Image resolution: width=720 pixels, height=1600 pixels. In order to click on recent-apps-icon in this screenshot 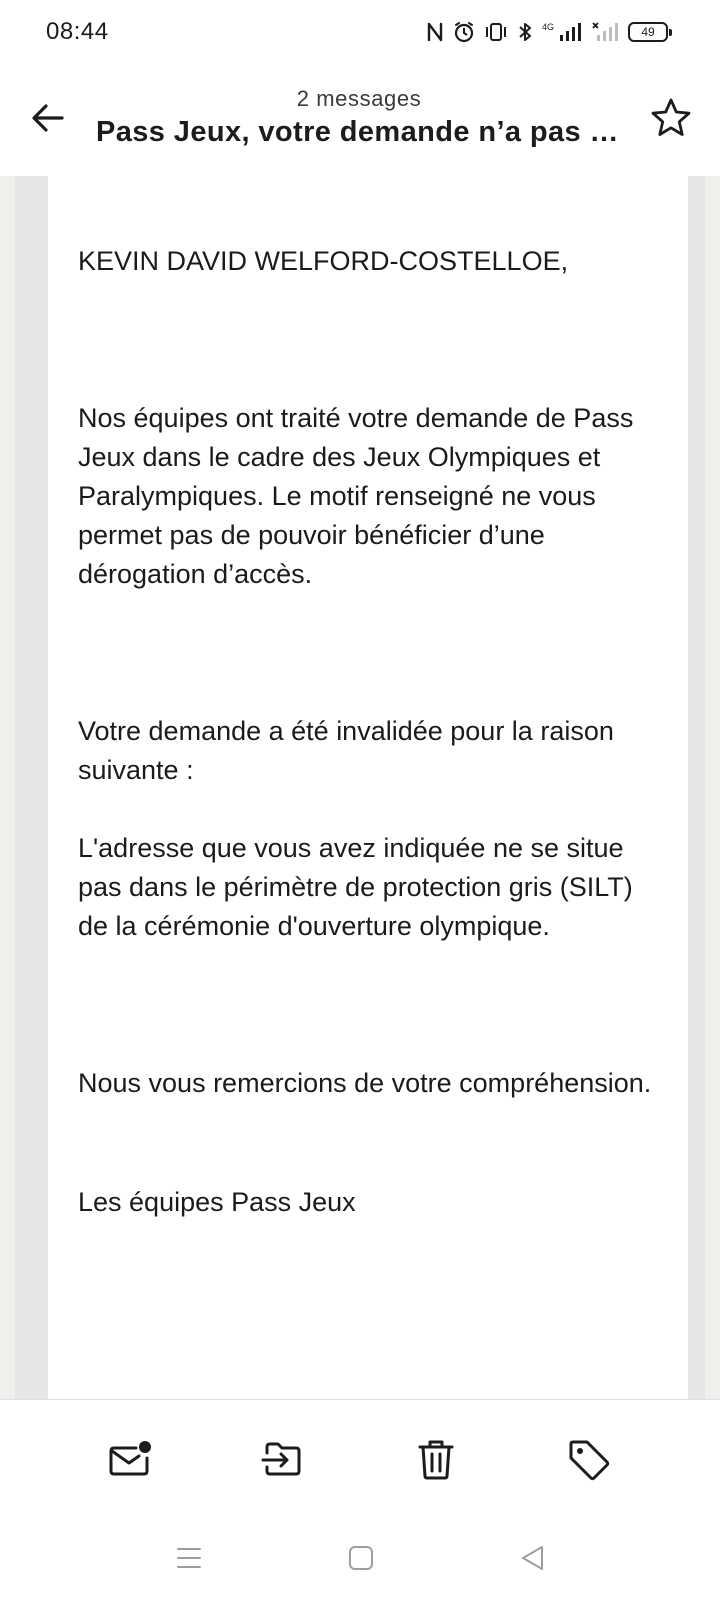, I will do `click(189, 1558)`.